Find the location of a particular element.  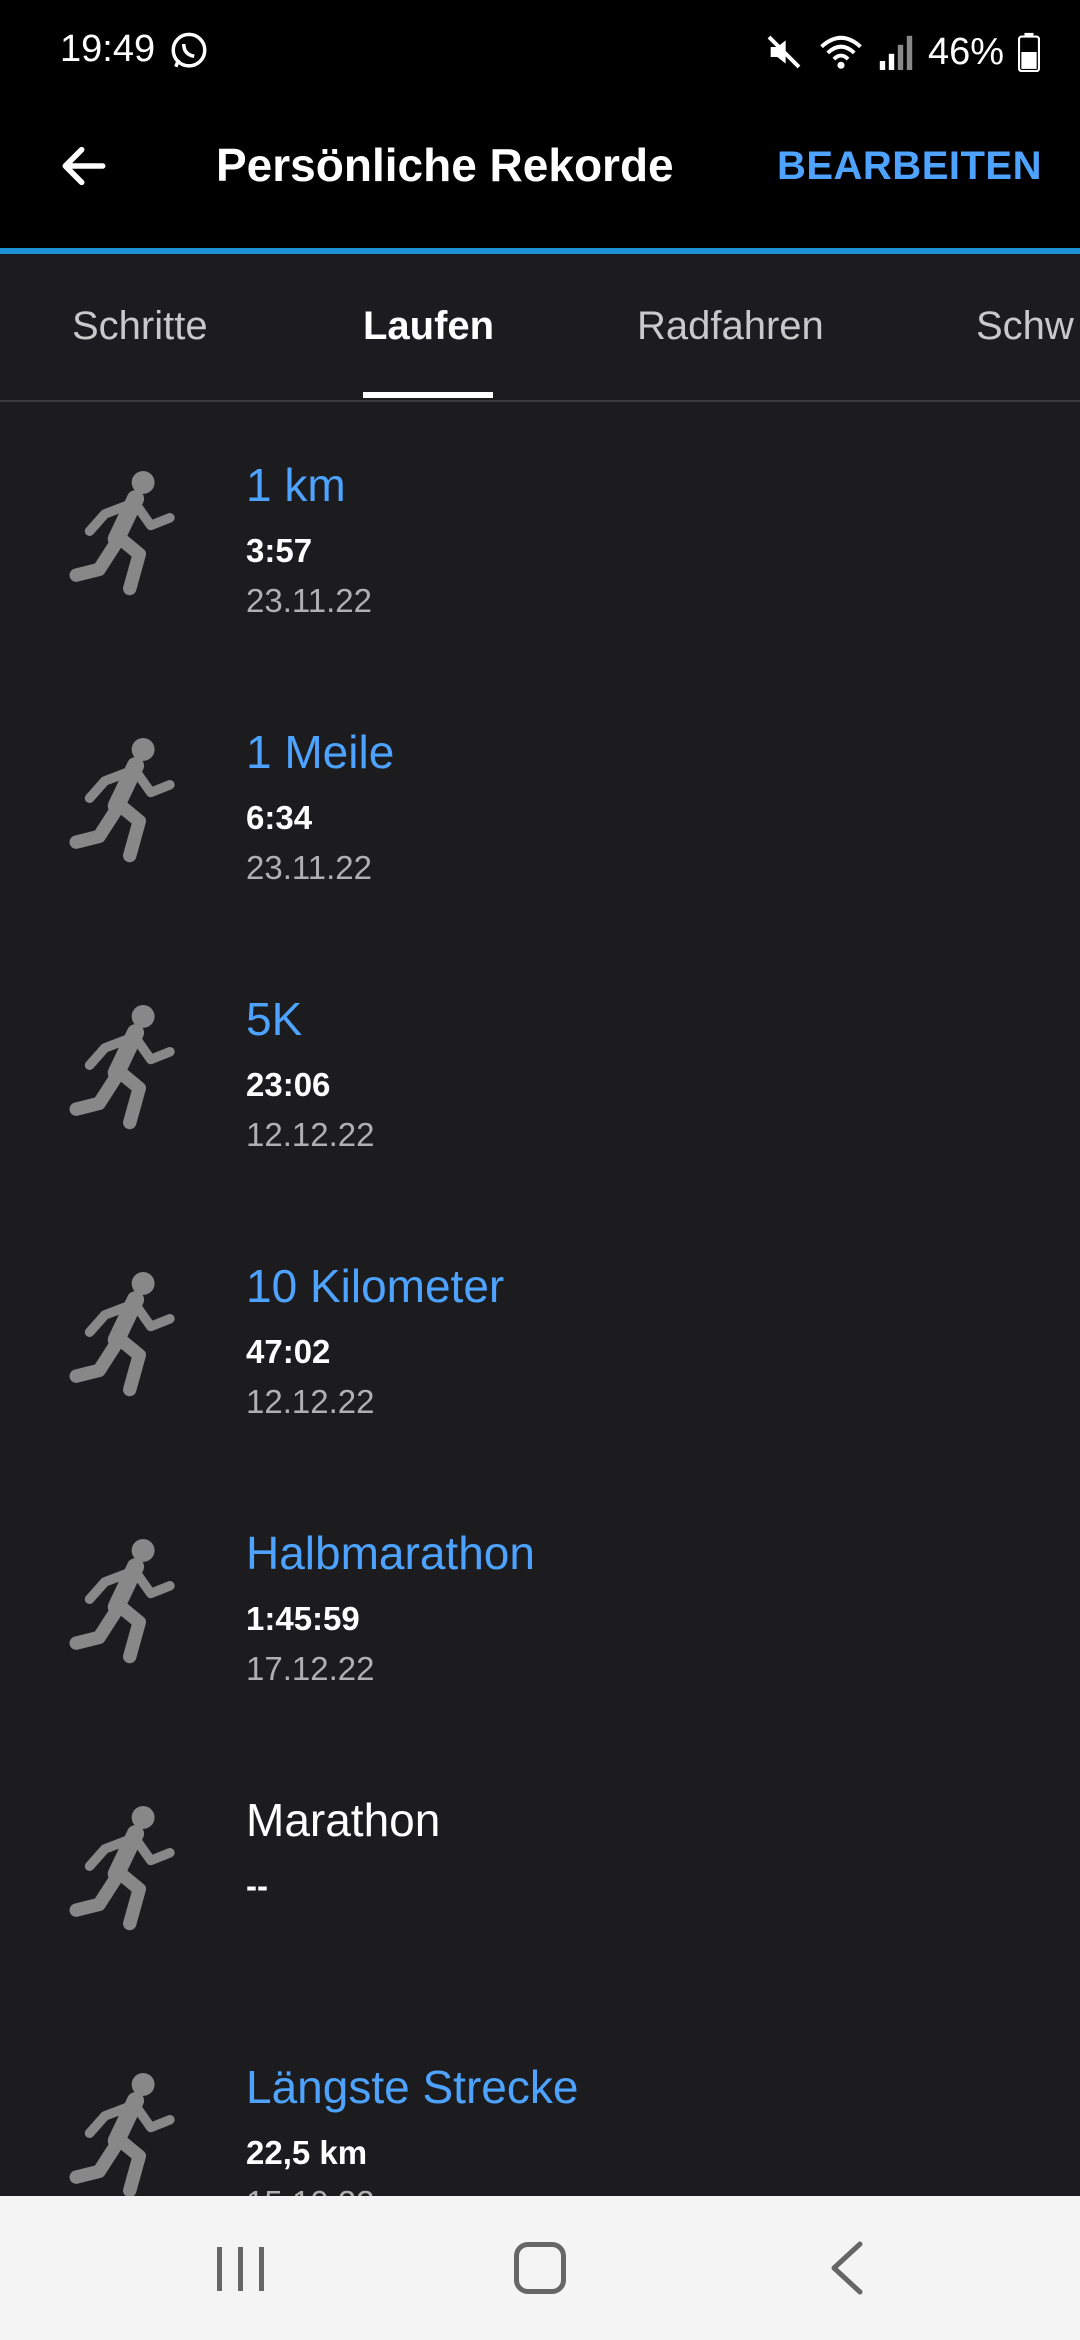

record-item-10-kilometer: 10 Kilometer 47:02 12.12.22 is located at coordinates (540, 1336).